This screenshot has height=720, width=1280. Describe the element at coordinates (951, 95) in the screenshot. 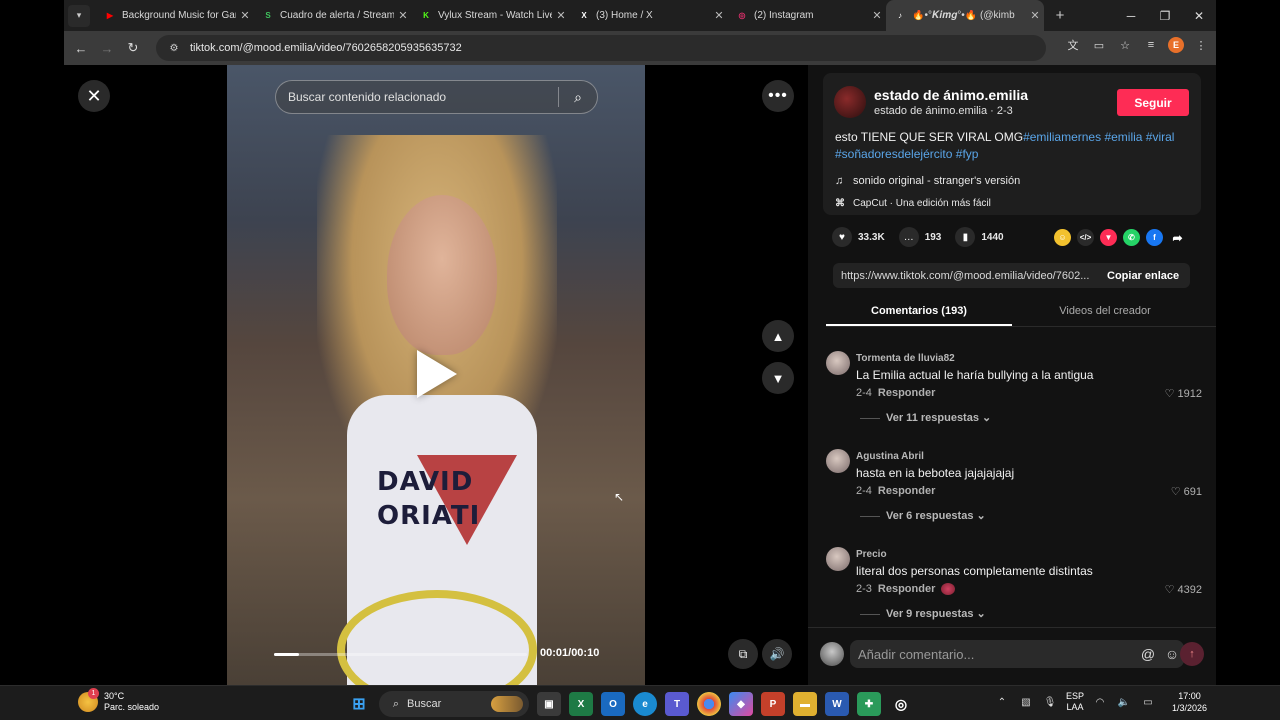

I see `author-name: estado de ánimo.emilia` at that location.